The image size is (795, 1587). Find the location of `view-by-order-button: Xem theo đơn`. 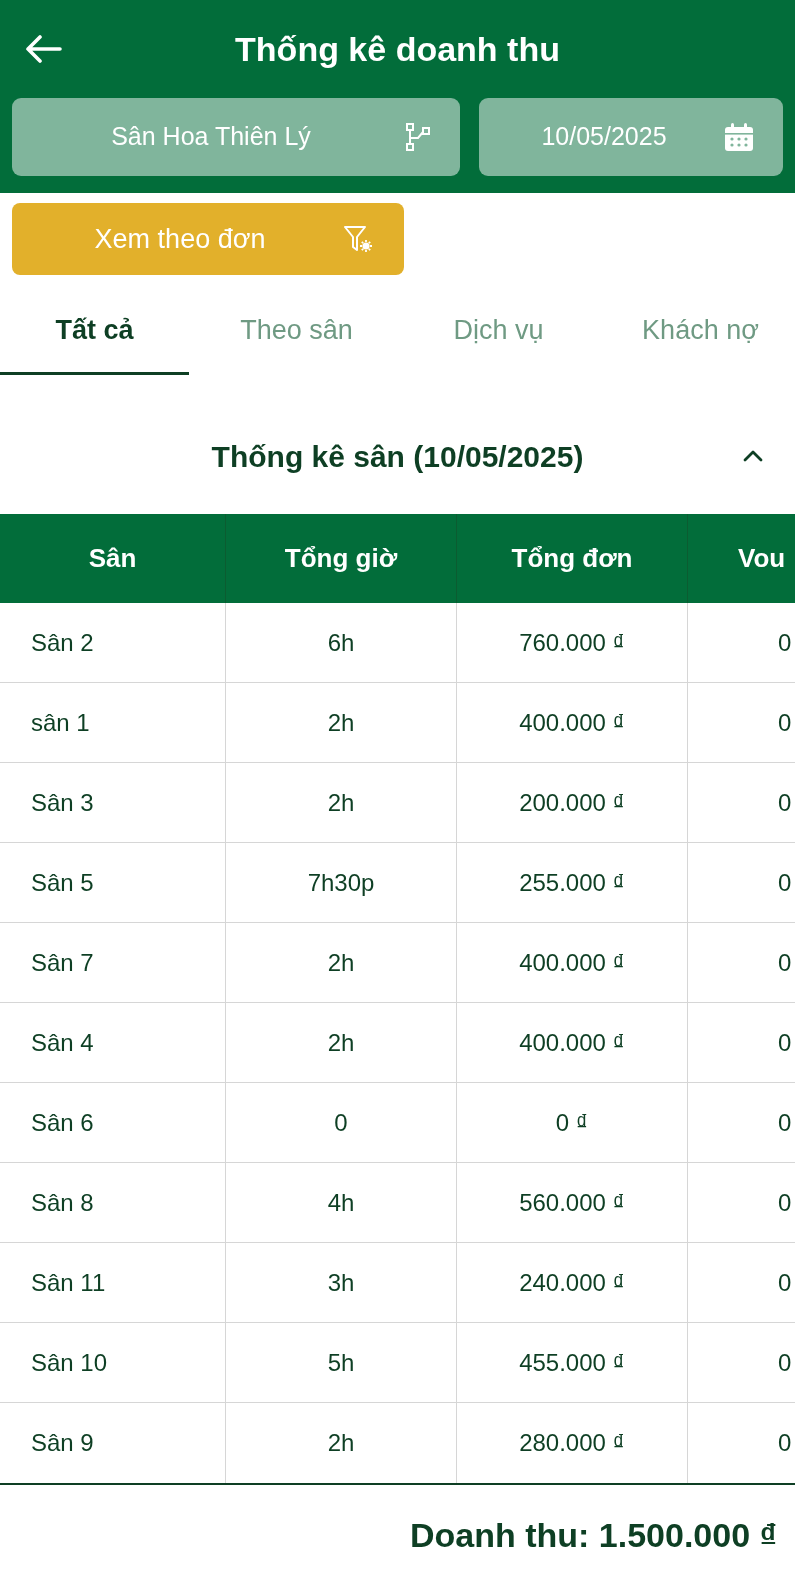

view-by-order-button: Xem theo đơn is located at coordinates (208, 239).